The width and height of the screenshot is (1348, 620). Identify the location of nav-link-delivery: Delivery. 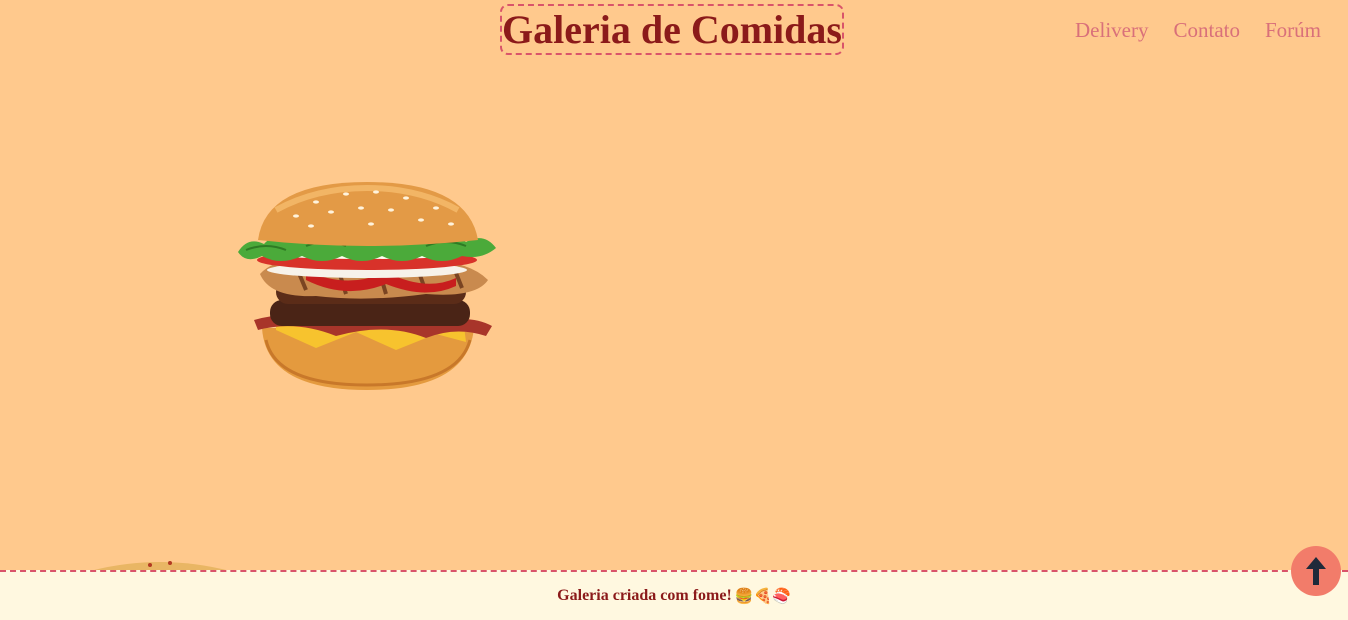
(1111, 30).